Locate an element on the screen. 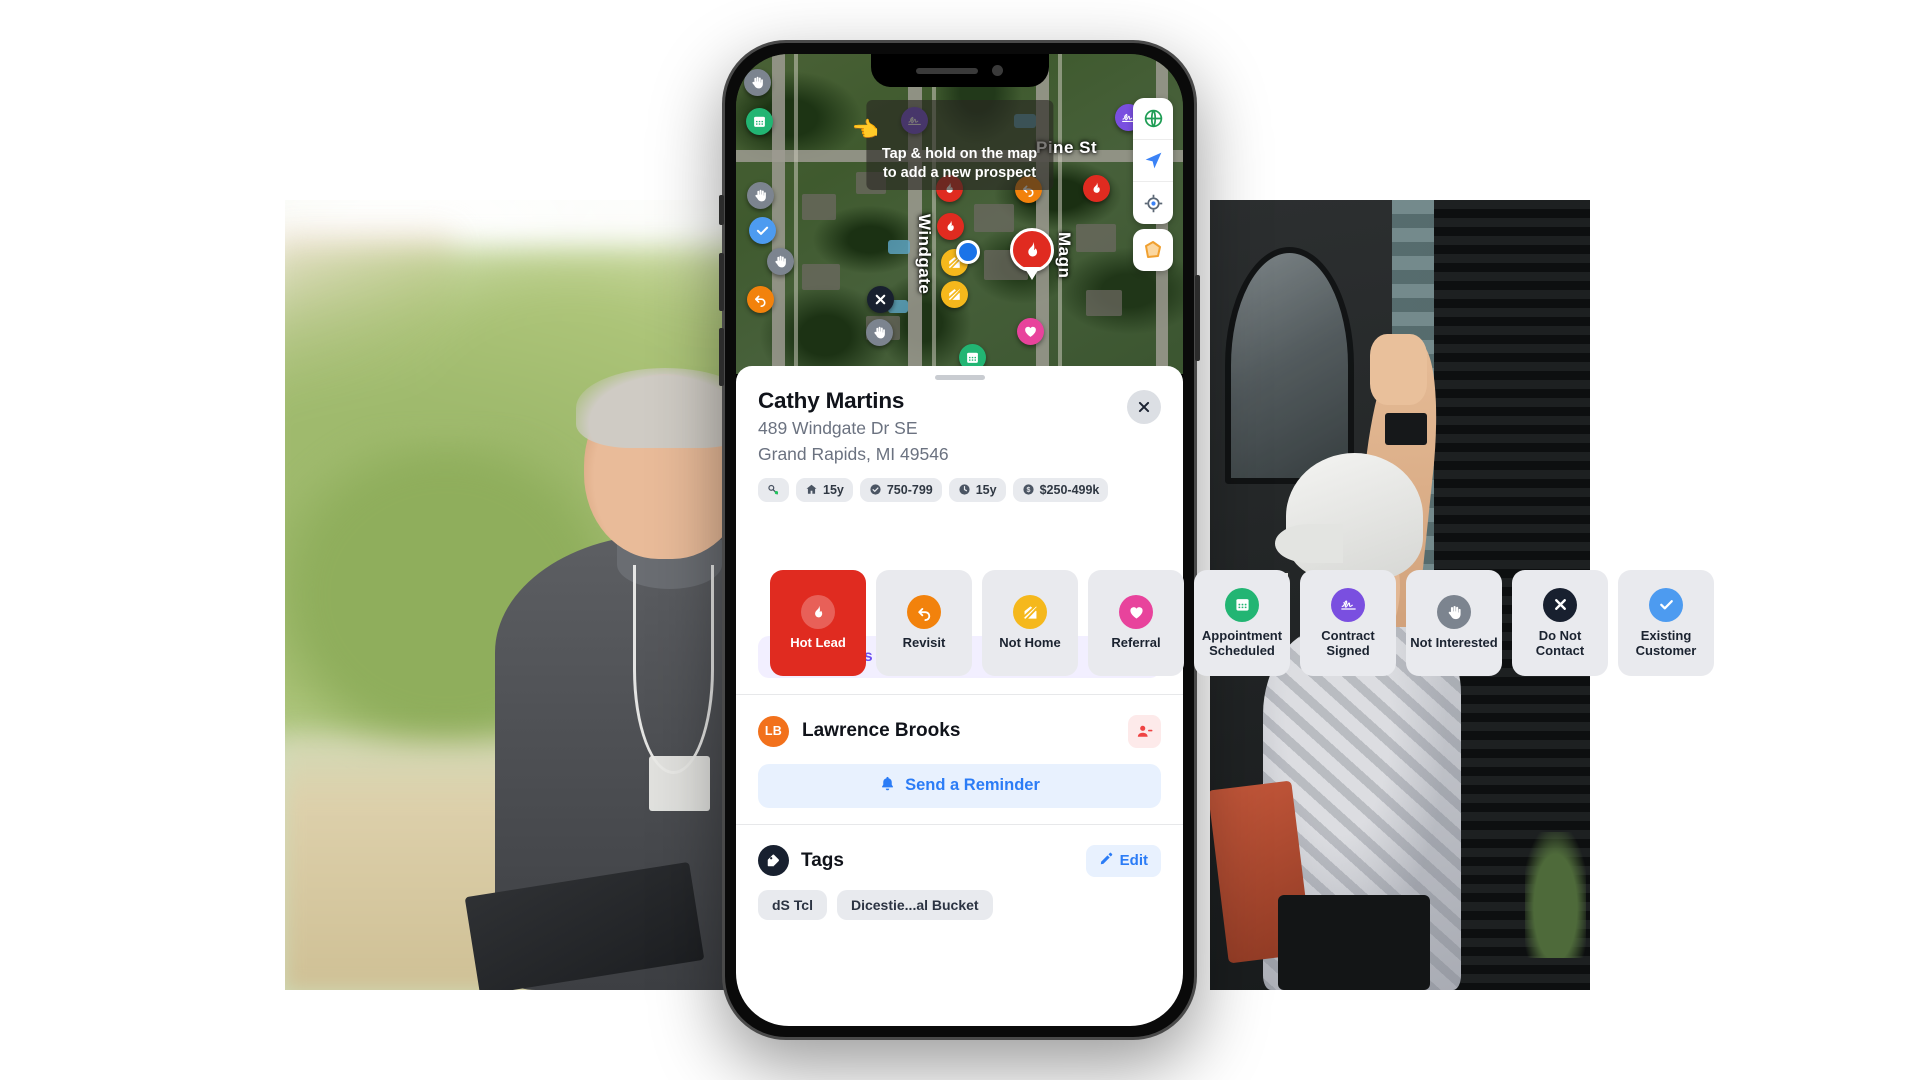 The height and width of the screenshot is (1080, 1920). prospect-address-line1: 489 Windgate Dr SE is located at coordinates (838, 428).